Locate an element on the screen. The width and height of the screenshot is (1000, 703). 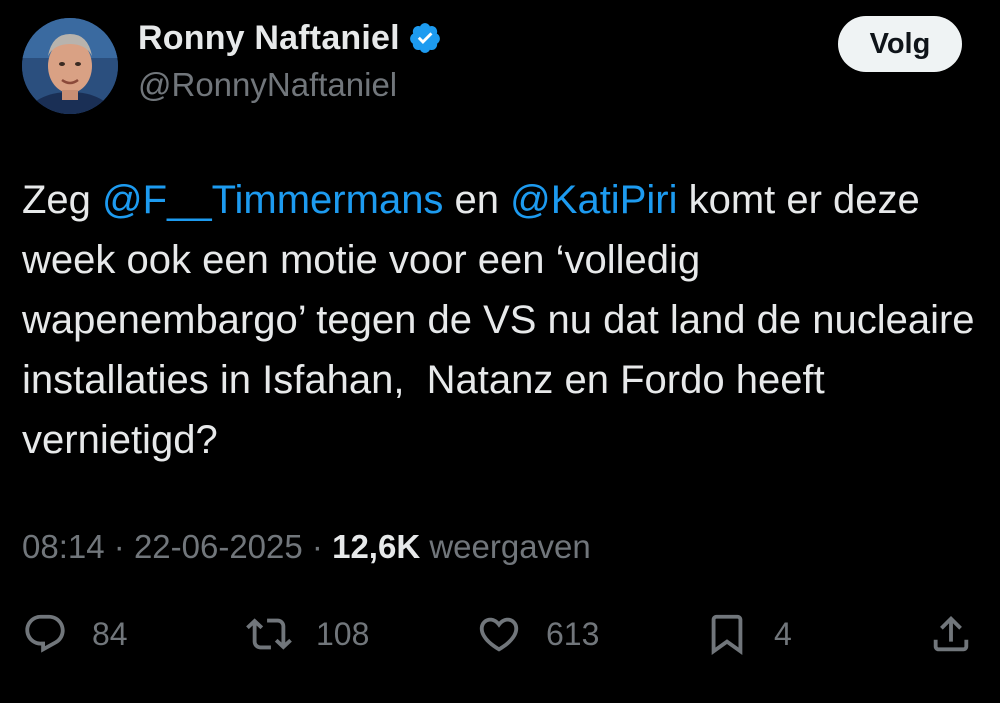
heart-icon is located at coordinates (499, 634).